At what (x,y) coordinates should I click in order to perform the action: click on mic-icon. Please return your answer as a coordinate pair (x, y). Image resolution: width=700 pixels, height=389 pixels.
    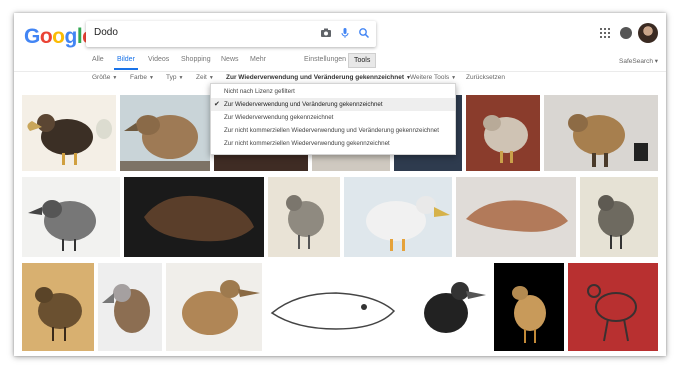
    Looking at the image, I should click on (345, 33).